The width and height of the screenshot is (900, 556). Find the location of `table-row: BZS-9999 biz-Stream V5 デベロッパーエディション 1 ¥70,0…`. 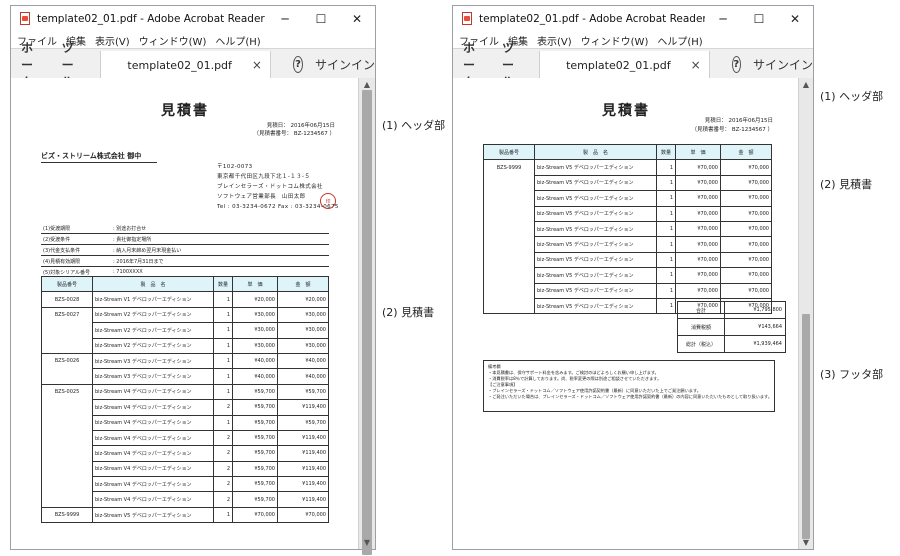

table-row: BZS-9999 biz-Stream V5 デベロッパーエディション 1 ¥70,0… is located at coordinates (627, 167).